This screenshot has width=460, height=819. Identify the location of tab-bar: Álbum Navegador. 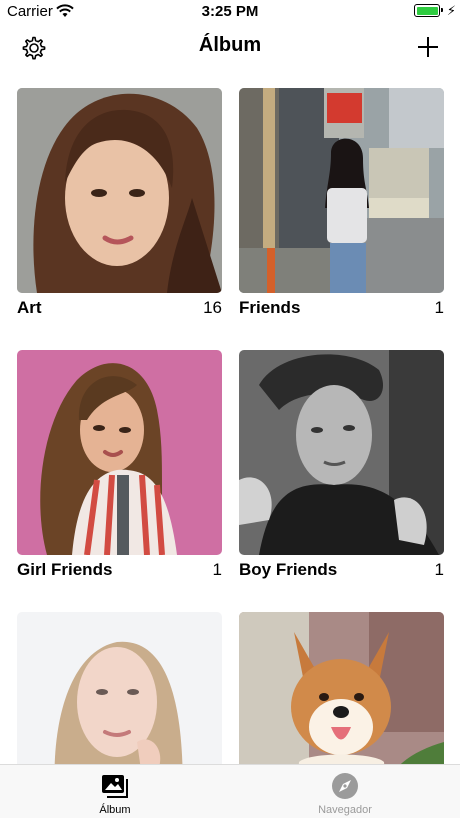
(230, 791).